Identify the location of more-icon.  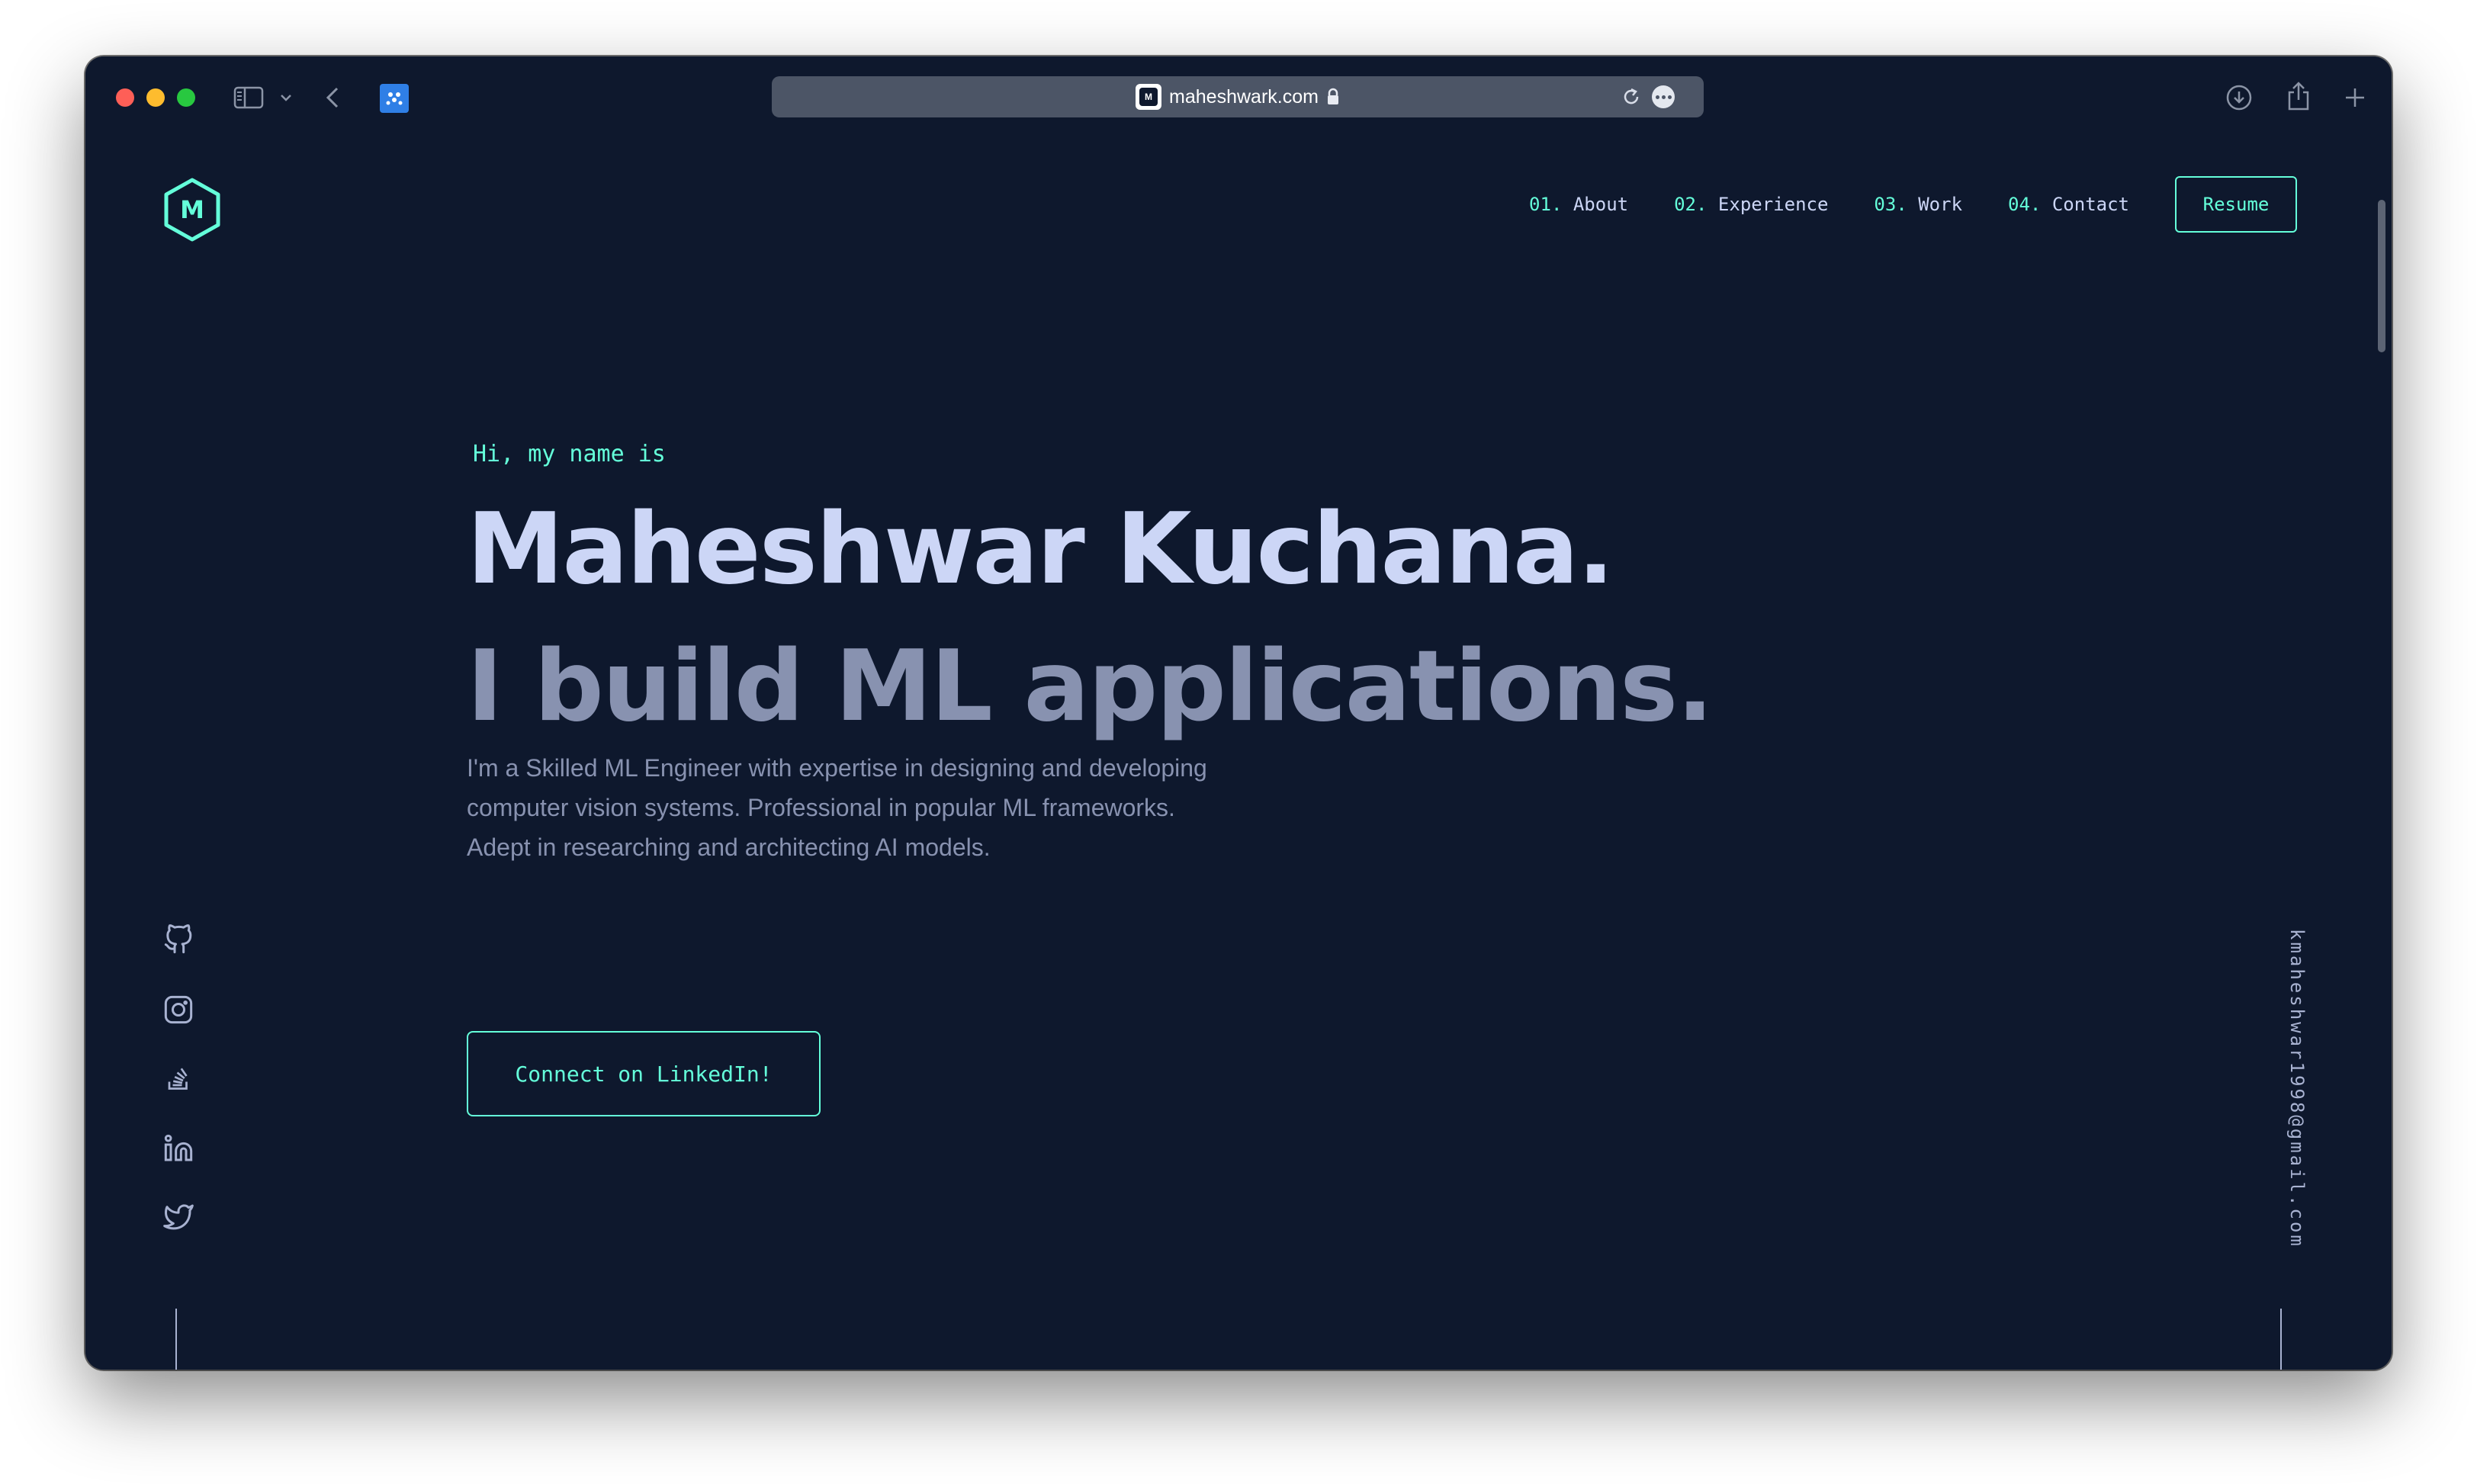
(1663, 96).